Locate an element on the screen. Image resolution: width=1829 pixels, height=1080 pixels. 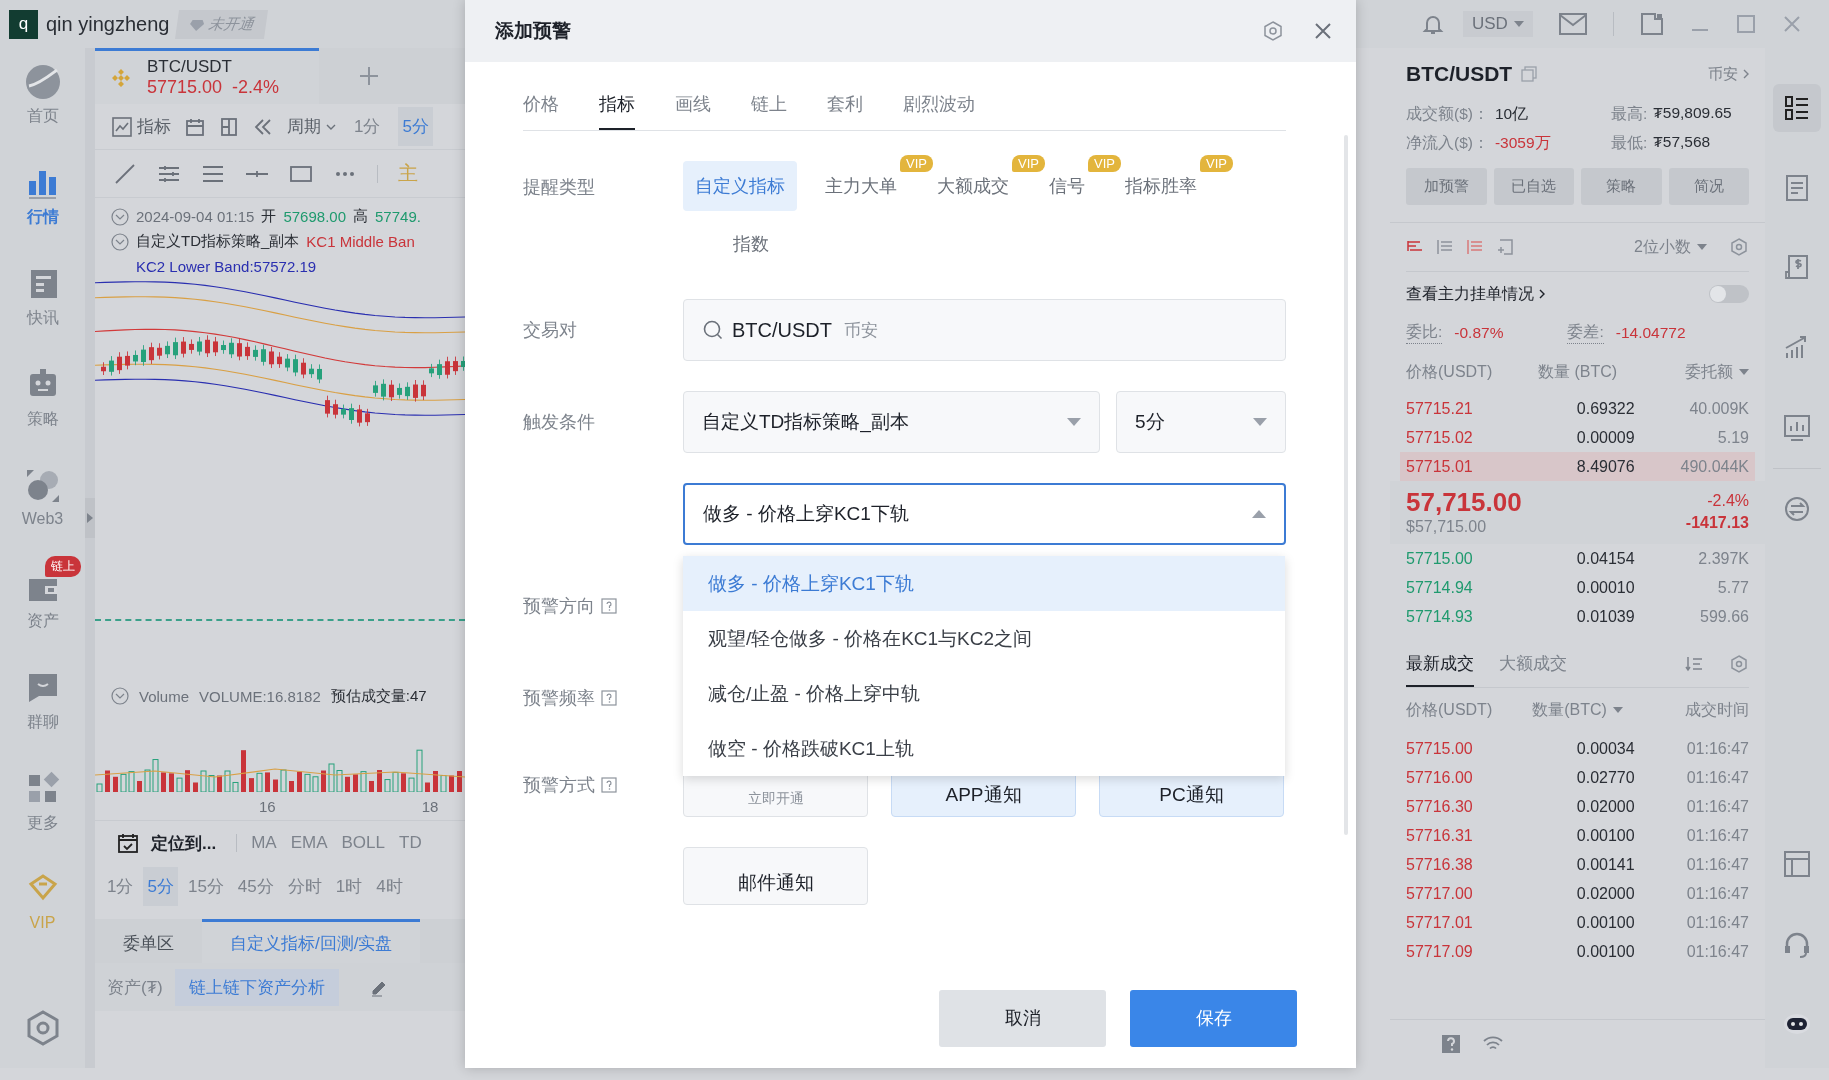
exchange-link: 币安 is located at coordinates (1728, 74).